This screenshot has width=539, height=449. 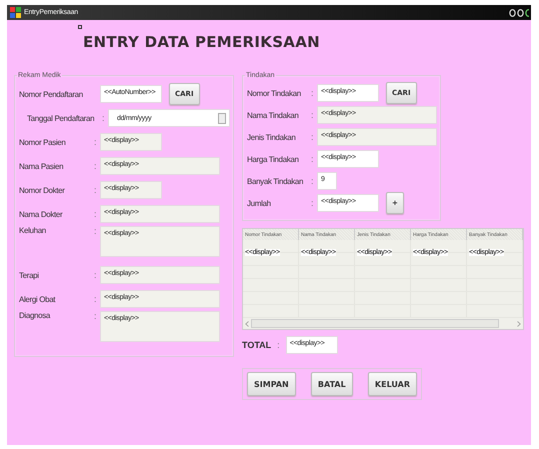 I want to click on field-label: Nomor Dokter, so click(x=42, y=190).